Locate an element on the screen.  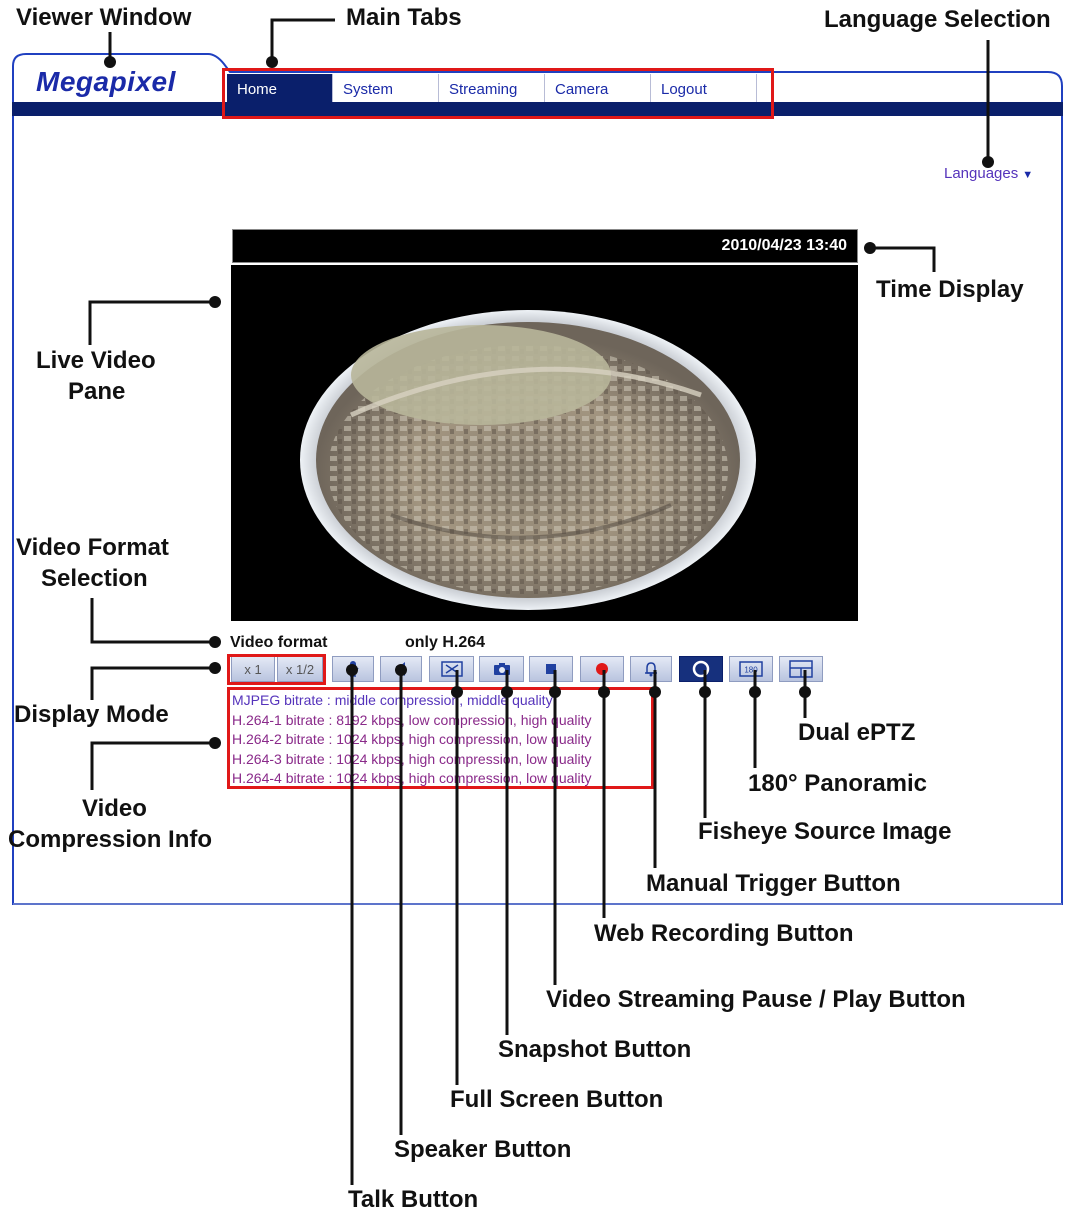
annotation-live-video-pane-2: Pane is located at coordinates (97, 391).